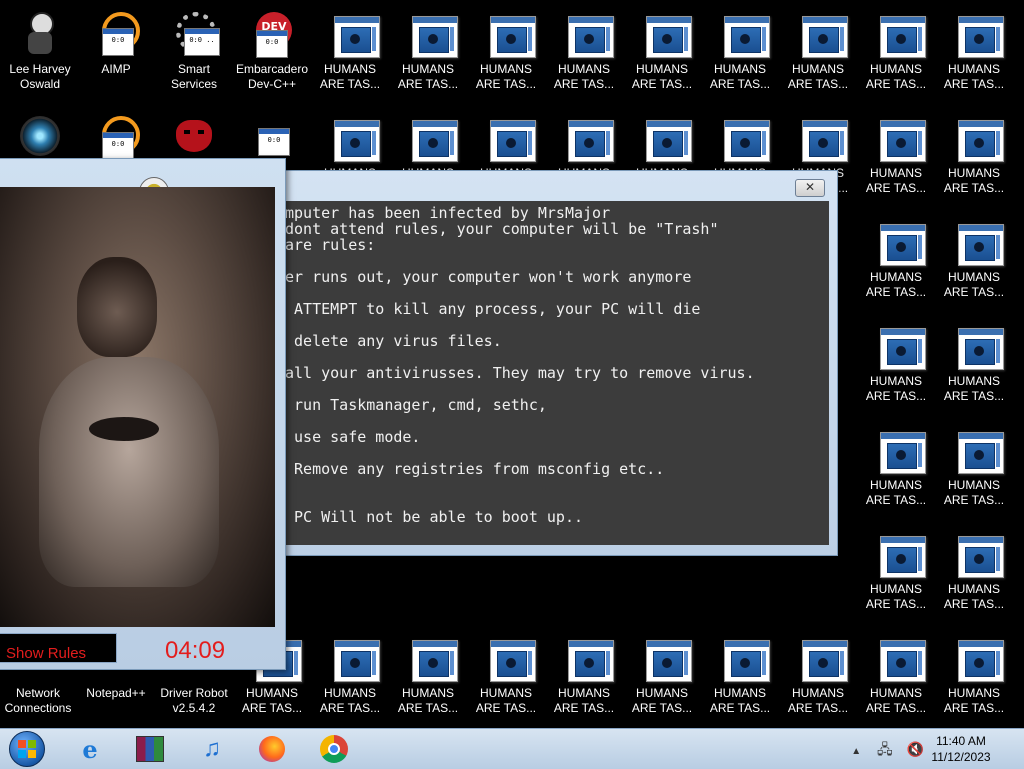  I want to click on taskbar-archive, so click(150, 749).